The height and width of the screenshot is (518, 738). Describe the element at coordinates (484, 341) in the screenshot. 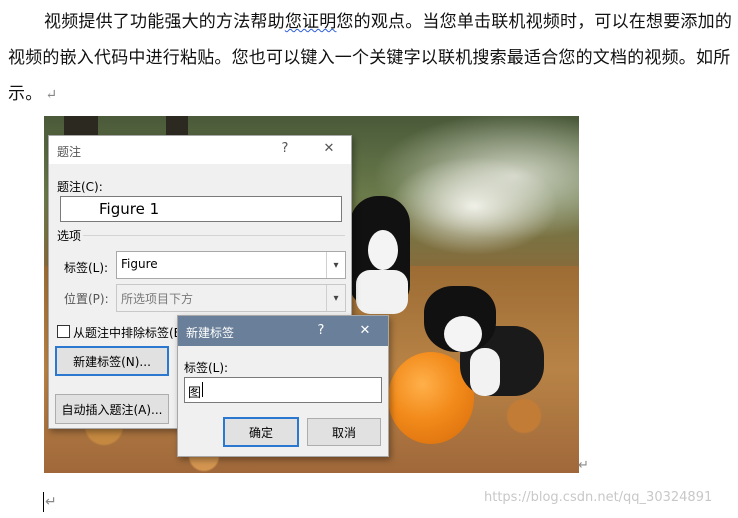

I see `puppy-front` at that location.